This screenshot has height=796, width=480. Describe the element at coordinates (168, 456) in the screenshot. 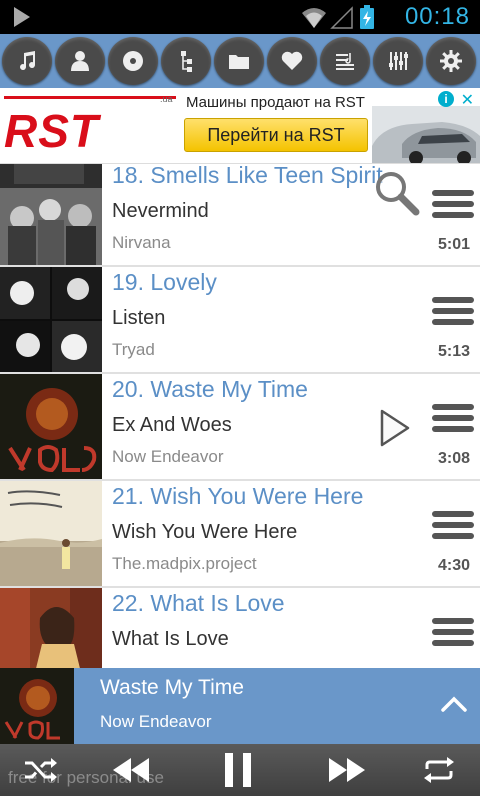

I see `track-artist: Now Endeavor` at that location.